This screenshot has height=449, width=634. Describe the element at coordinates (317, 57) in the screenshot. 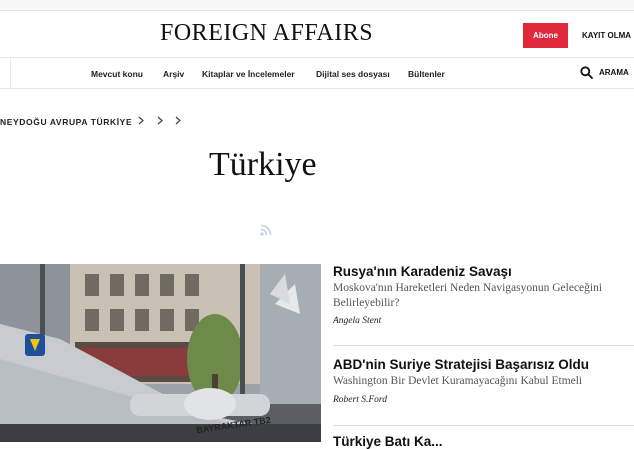

I see `nav-top-border` at that location.